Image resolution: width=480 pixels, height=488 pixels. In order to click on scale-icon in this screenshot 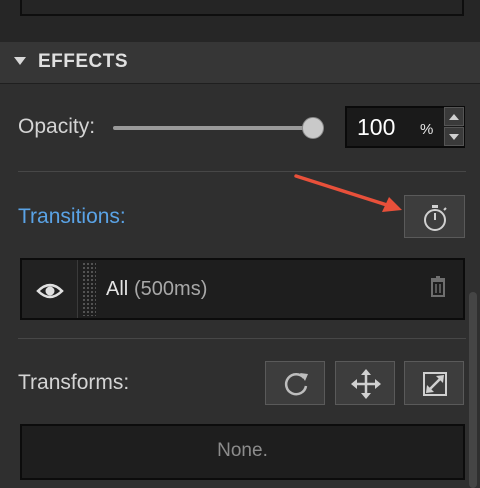, I will do `click(435, 384)`.